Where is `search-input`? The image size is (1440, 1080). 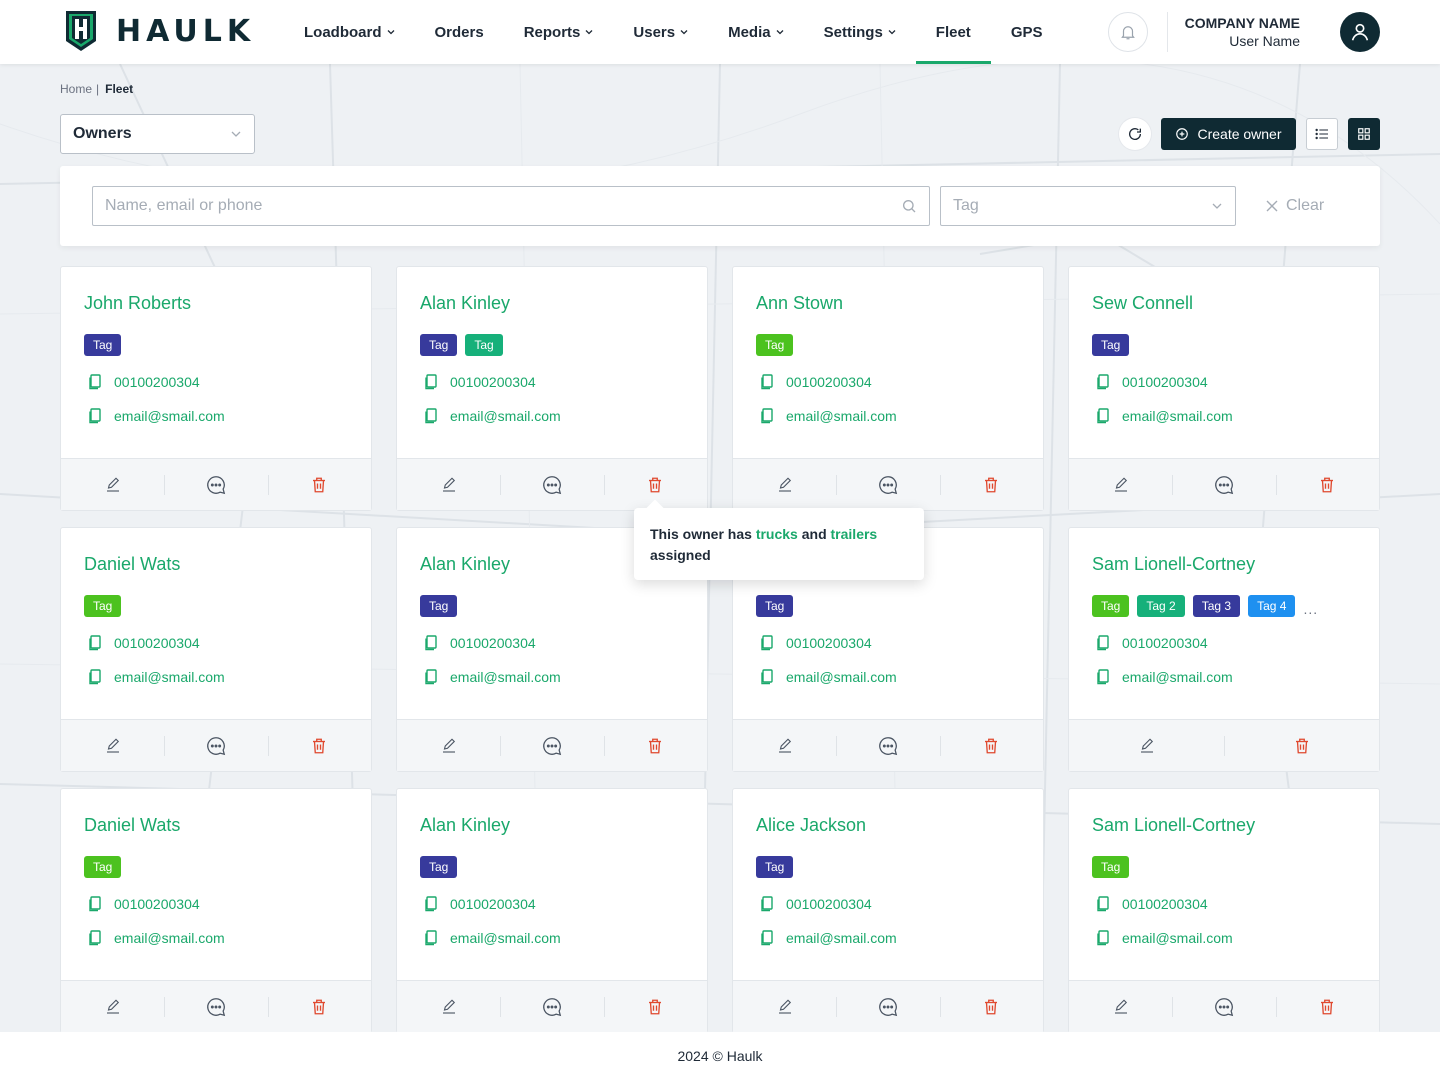
search-input is located at coordinates (485, 206).